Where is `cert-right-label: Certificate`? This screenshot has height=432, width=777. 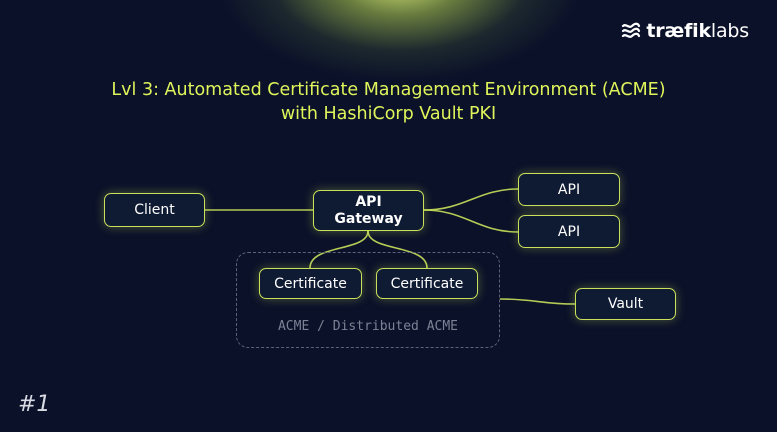 cert-right-label: Certificate is located at coordinates (427, 283).